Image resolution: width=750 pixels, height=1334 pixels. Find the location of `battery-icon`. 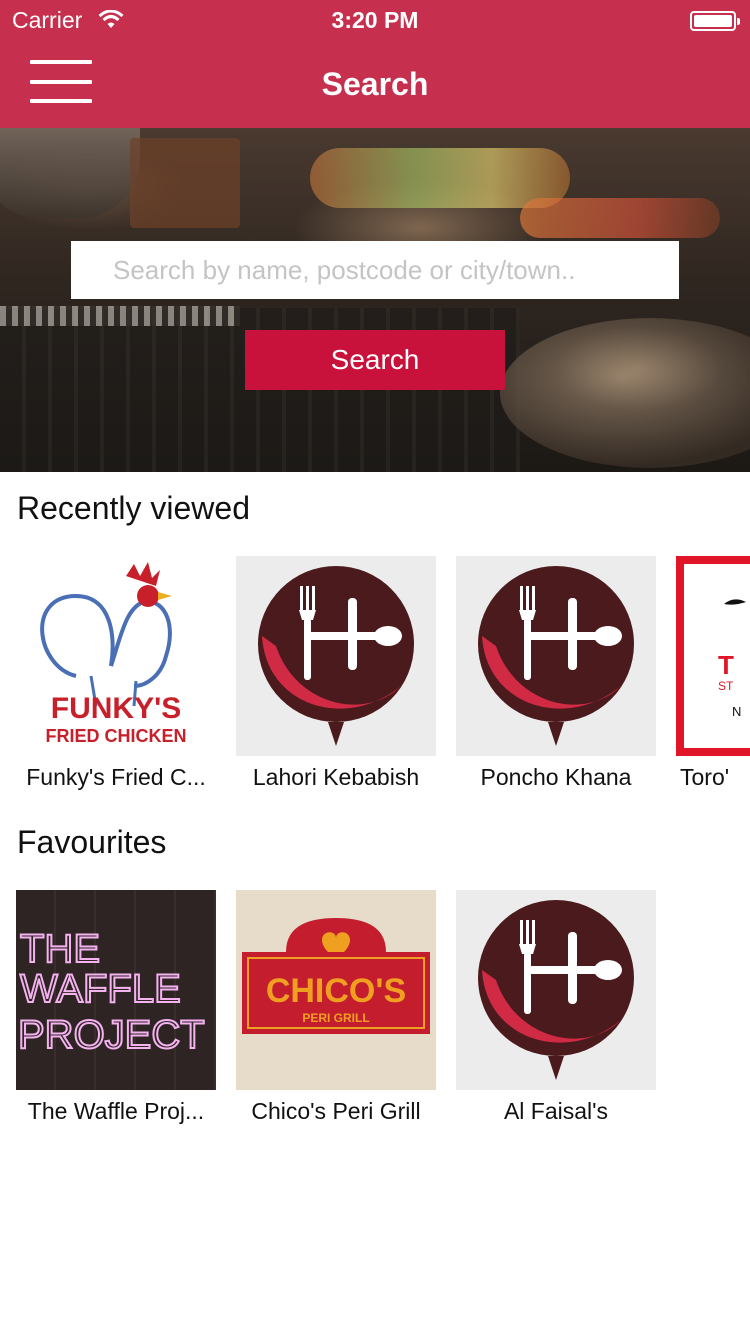

battery-icon is located at coordinates (715, 21).